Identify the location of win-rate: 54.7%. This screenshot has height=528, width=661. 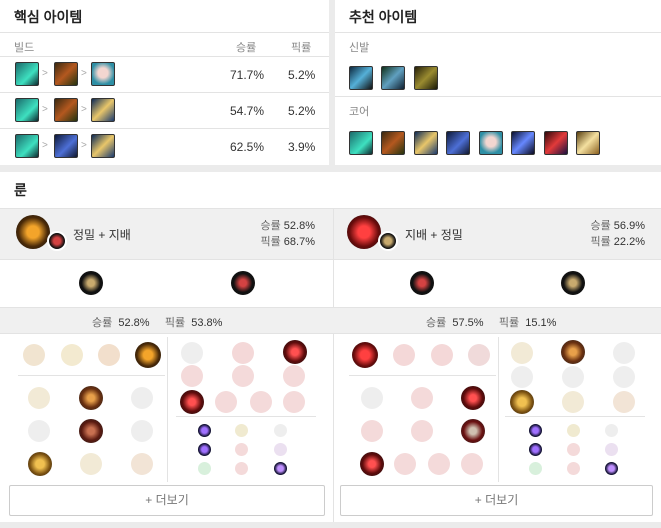
(247, 111).